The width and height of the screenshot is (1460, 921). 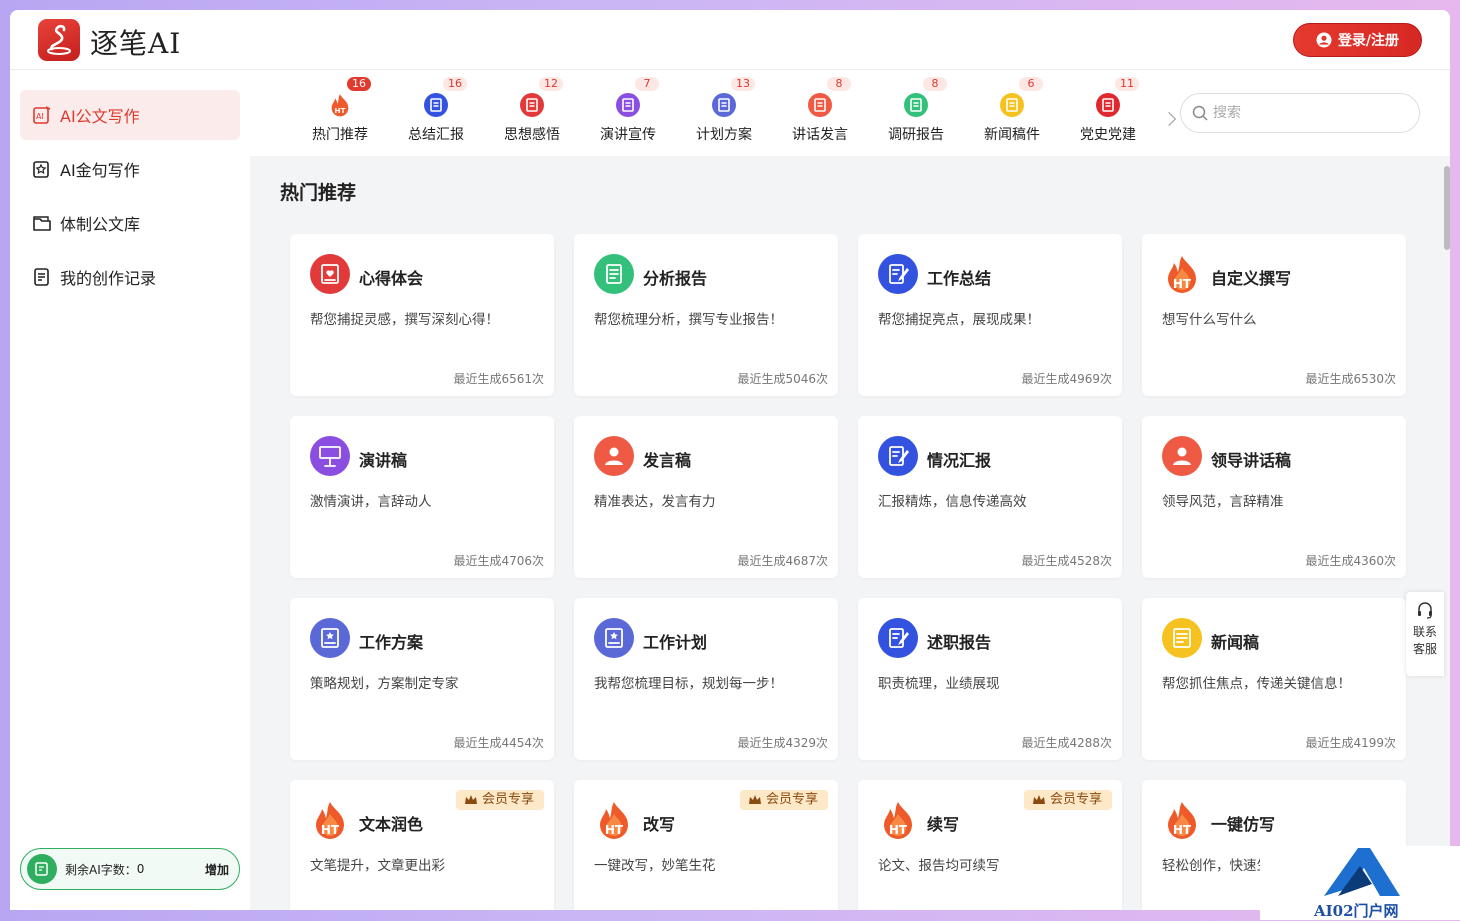 I want to click on sidebar-item-ai-quote: AI金句写作, so click(x=130, y=169).